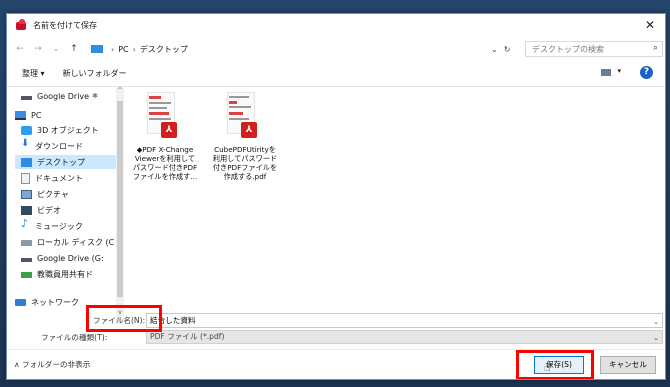 This screenshot has width=670, height=387. What do you see at coordinates (59, 226) in the screenshot?
I see `sidebar-item-label: ミュージック` at bounding box center [59, 226].